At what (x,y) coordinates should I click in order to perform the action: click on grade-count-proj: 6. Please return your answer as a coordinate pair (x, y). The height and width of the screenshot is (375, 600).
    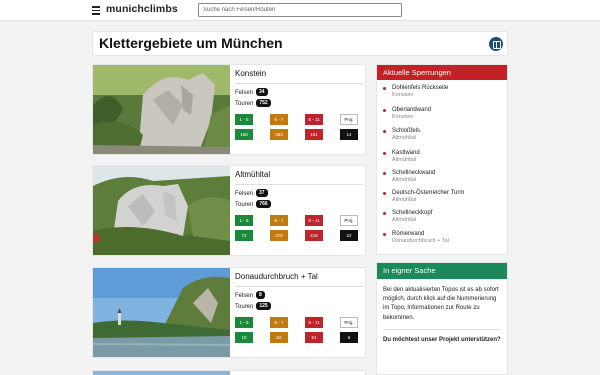
    Looking at the image, I should click on (349, 337).